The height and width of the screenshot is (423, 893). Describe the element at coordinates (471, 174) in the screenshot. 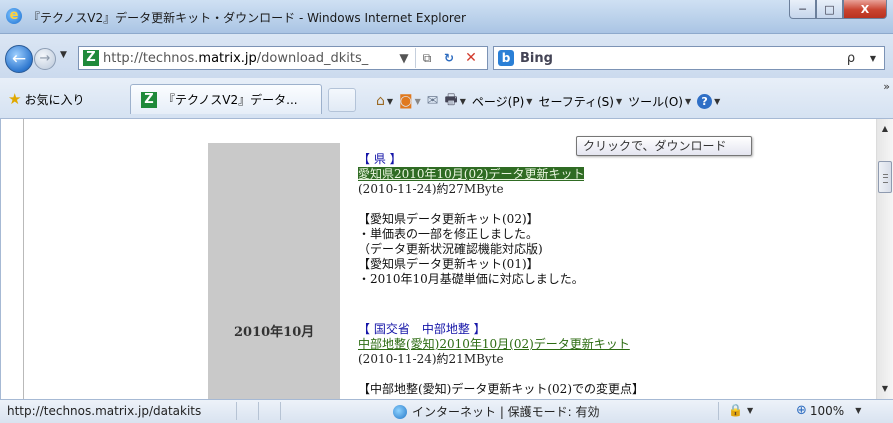

I see `download-link: 愛知県2010年10月(02)データ更新キット` at that location.